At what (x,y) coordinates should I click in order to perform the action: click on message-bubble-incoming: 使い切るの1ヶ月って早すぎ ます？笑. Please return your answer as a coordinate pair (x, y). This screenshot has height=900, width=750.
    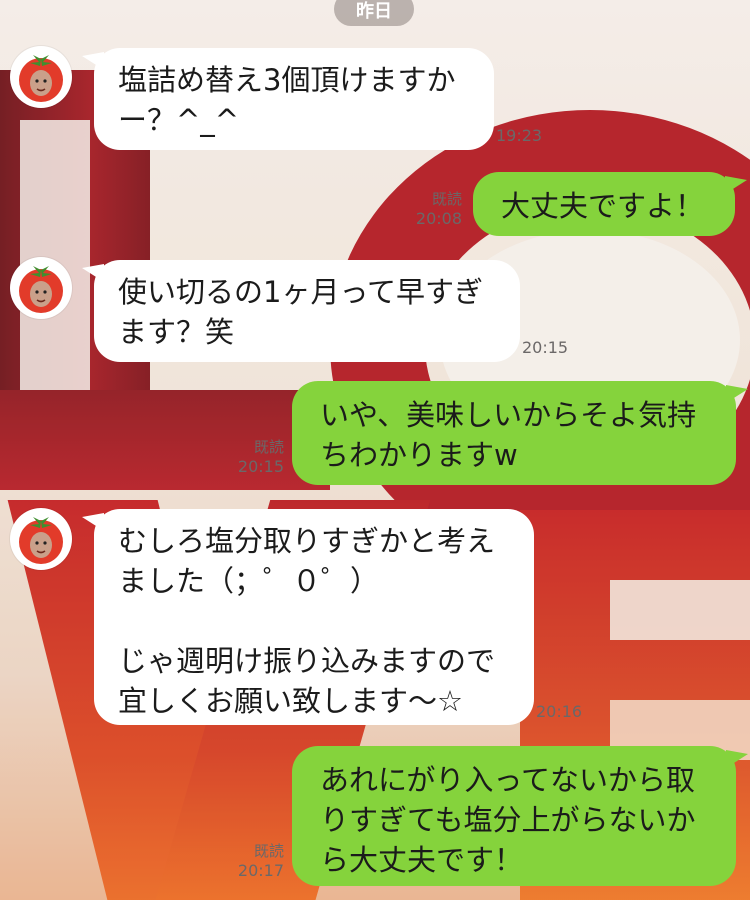
    Looking at the image, I should click on (307, 311).